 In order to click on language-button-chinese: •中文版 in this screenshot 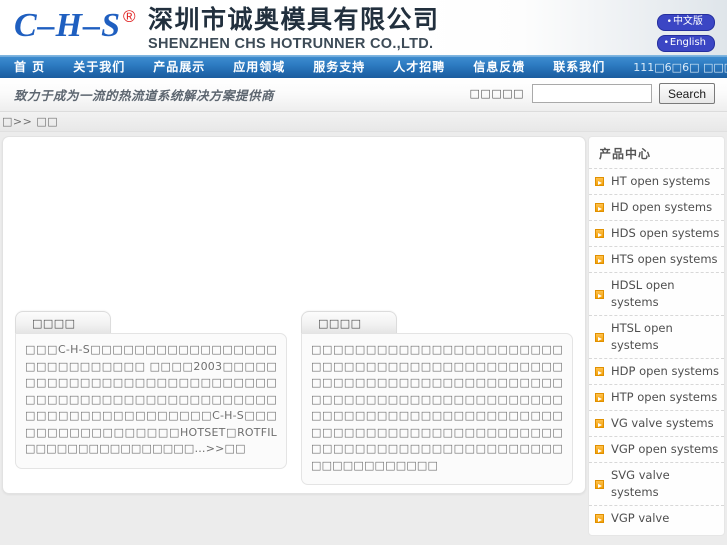, I will do `click(685, 22)`.